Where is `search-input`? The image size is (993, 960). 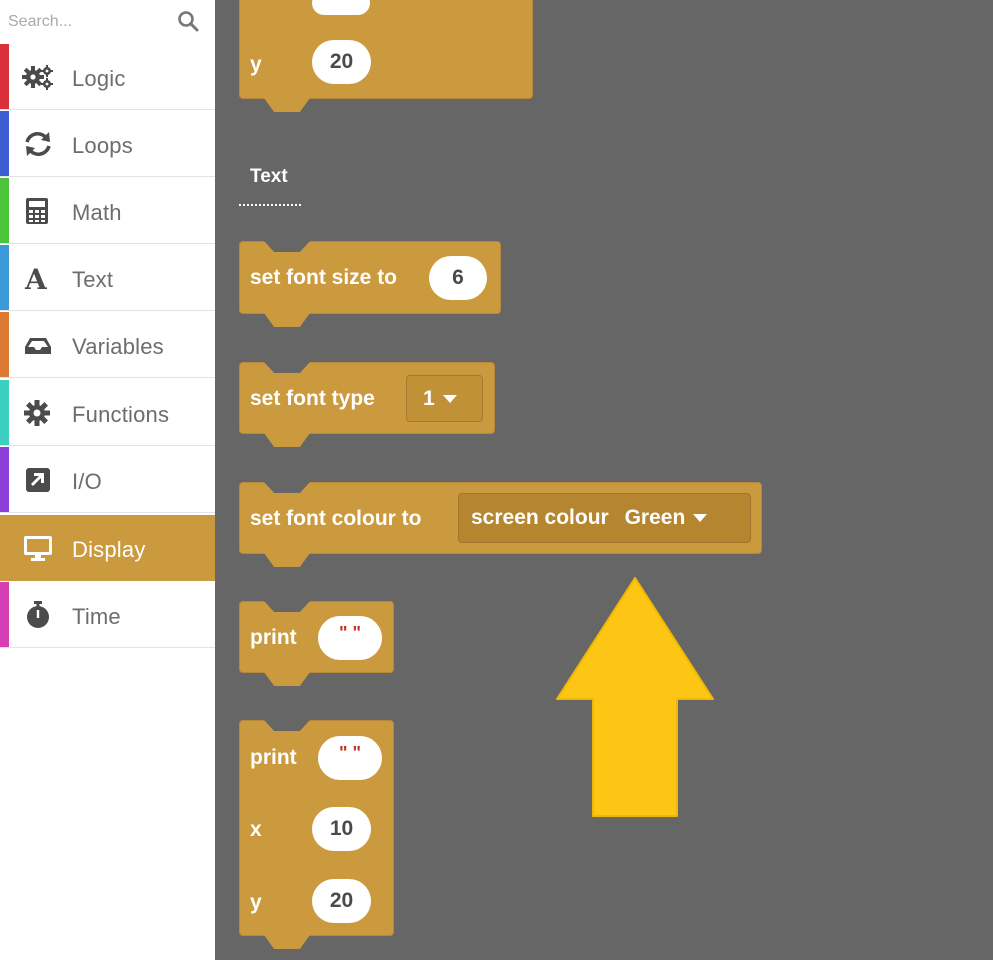 search-input is located at coordinates (88, 22).